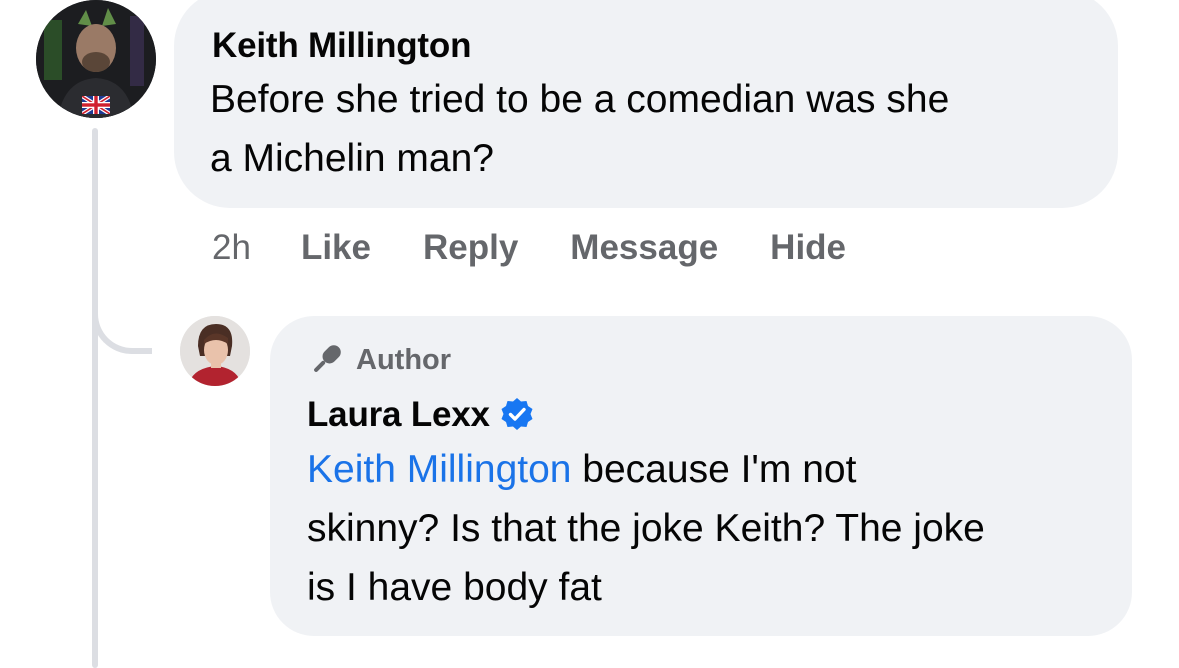 The width and height of the screenshot is (1179, 668). I want to click on reply-author-label: Laura Lexx, so click(398, 414).